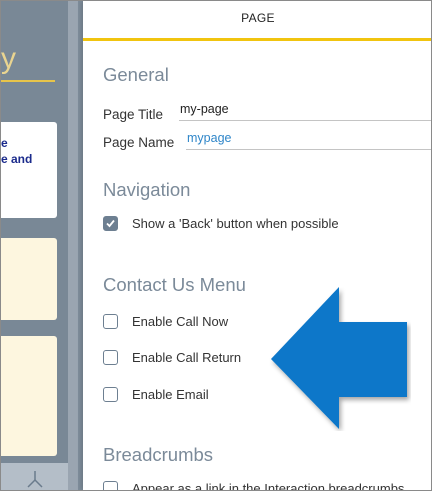 The height and width of the screenshot is (491, 432). I want to click on background-toolbar, so click(34, 476).